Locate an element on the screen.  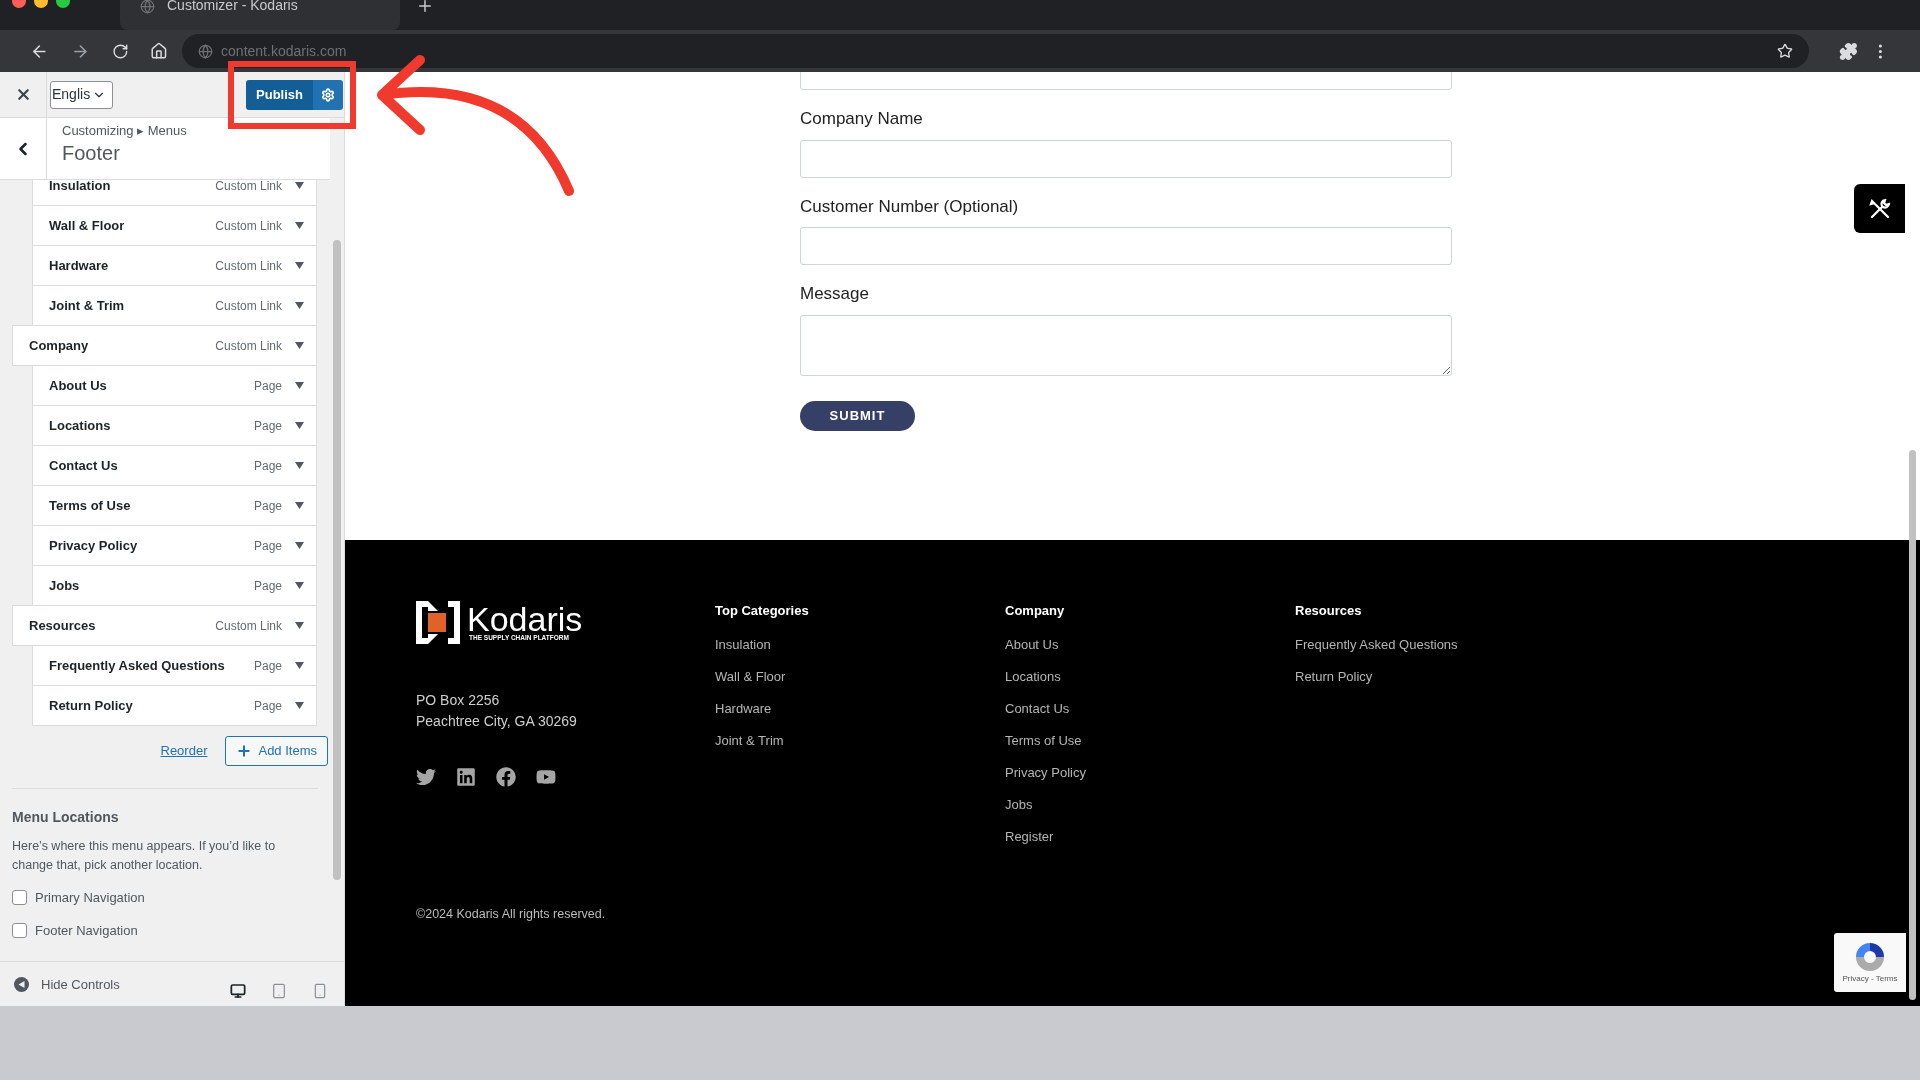
twitter-icon is located at coordinates (426, 777).